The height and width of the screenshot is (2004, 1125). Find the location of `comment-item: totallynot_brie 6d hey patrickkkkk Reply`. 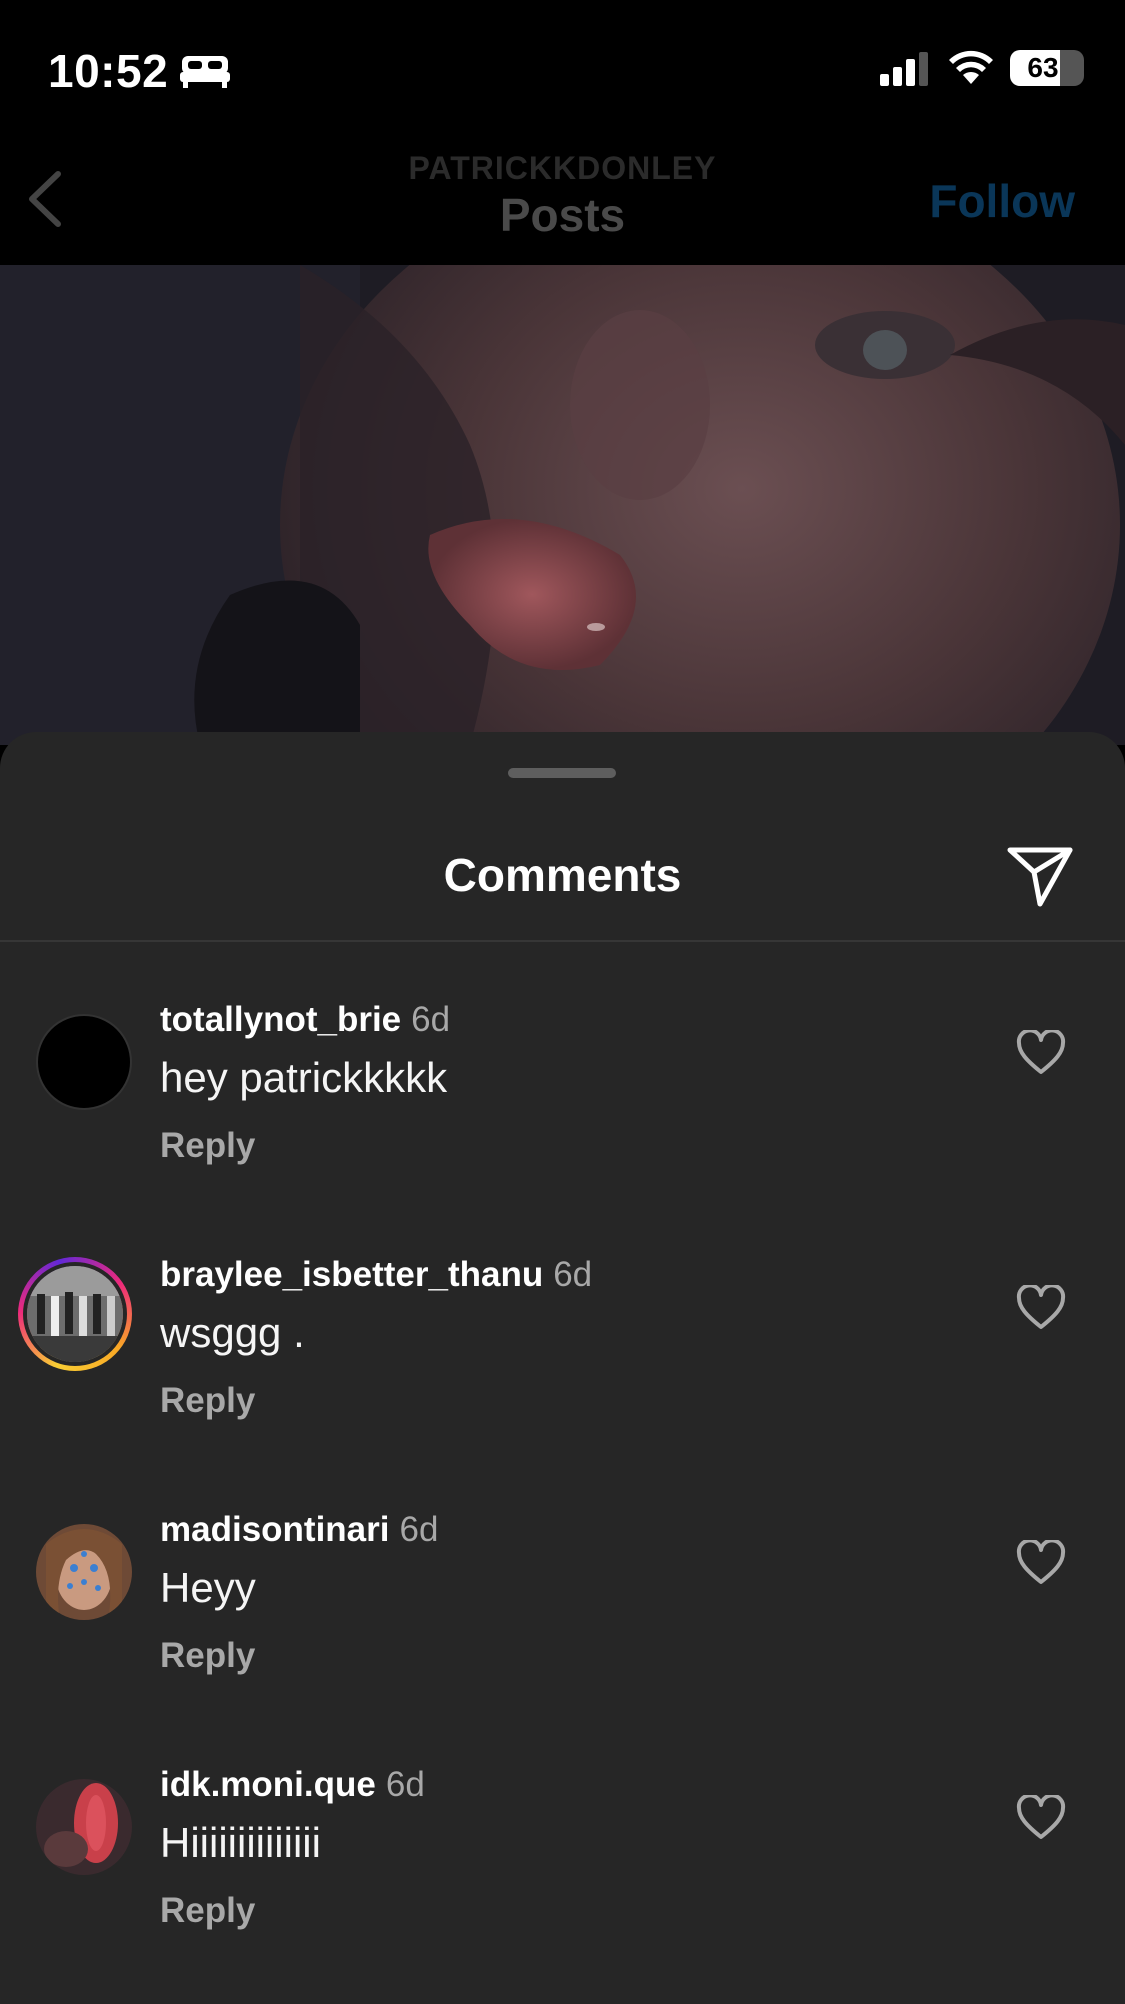

comment-item: totallynot_brie 6d hey patrickkkkk Reply is located at coordinates (562, 1134).